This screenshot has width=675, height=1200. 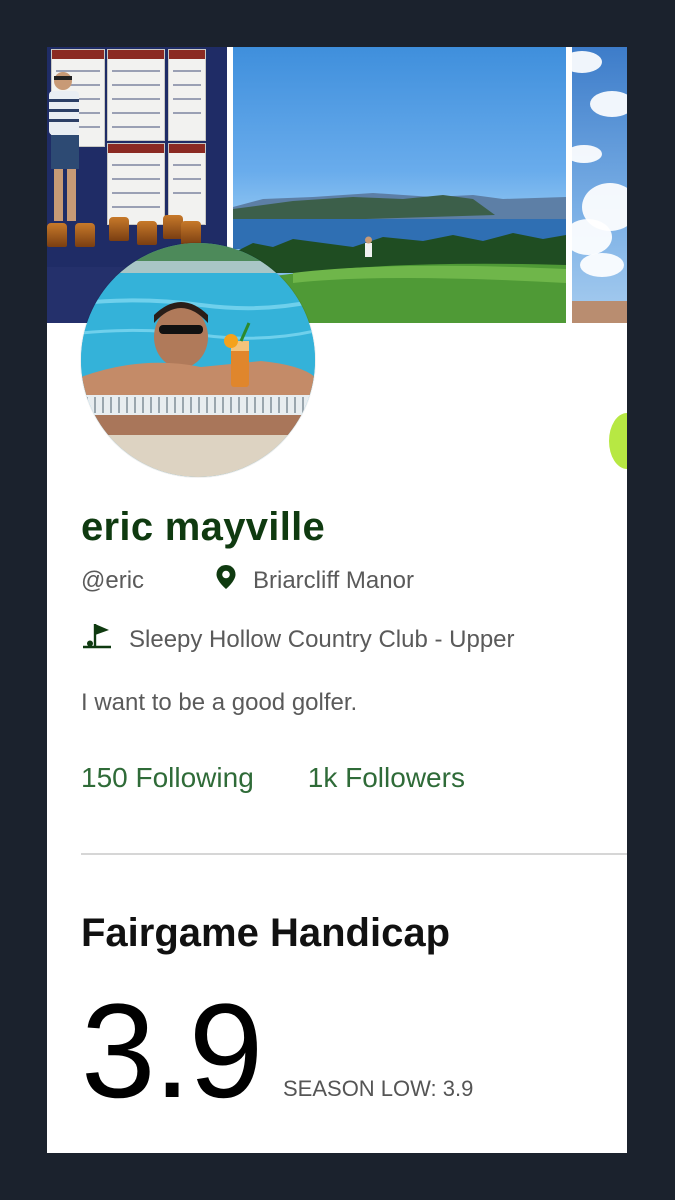 What do you see at coordinates (599, 185) in the screenshot?
I see `banner-photo-sky` at bounding box center [599, 185].